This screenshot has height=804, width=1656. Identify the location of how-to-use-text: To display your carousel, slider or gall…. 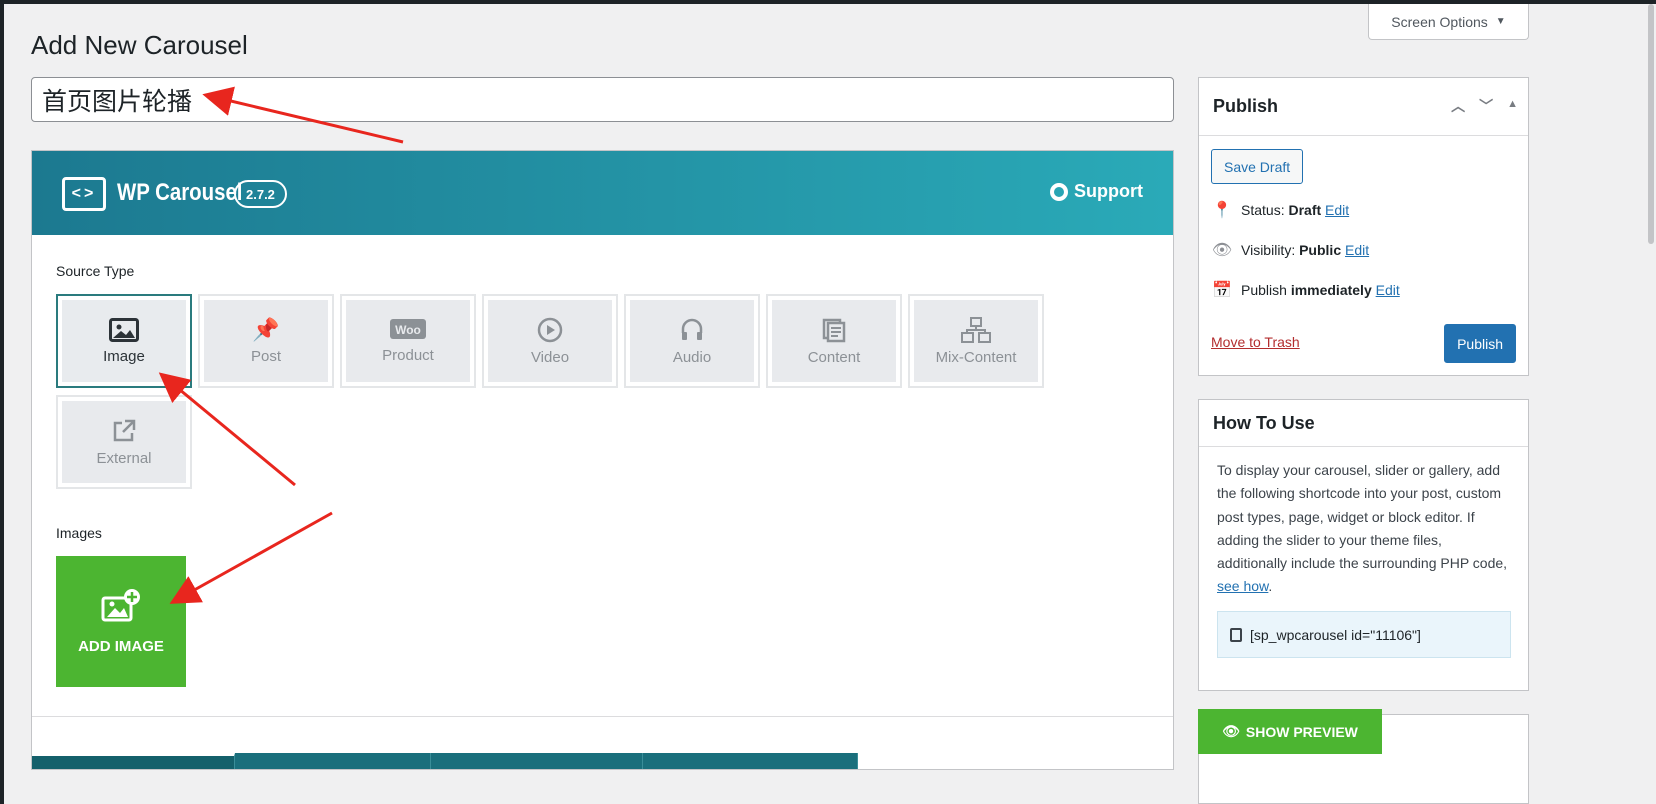
(1364, 529).